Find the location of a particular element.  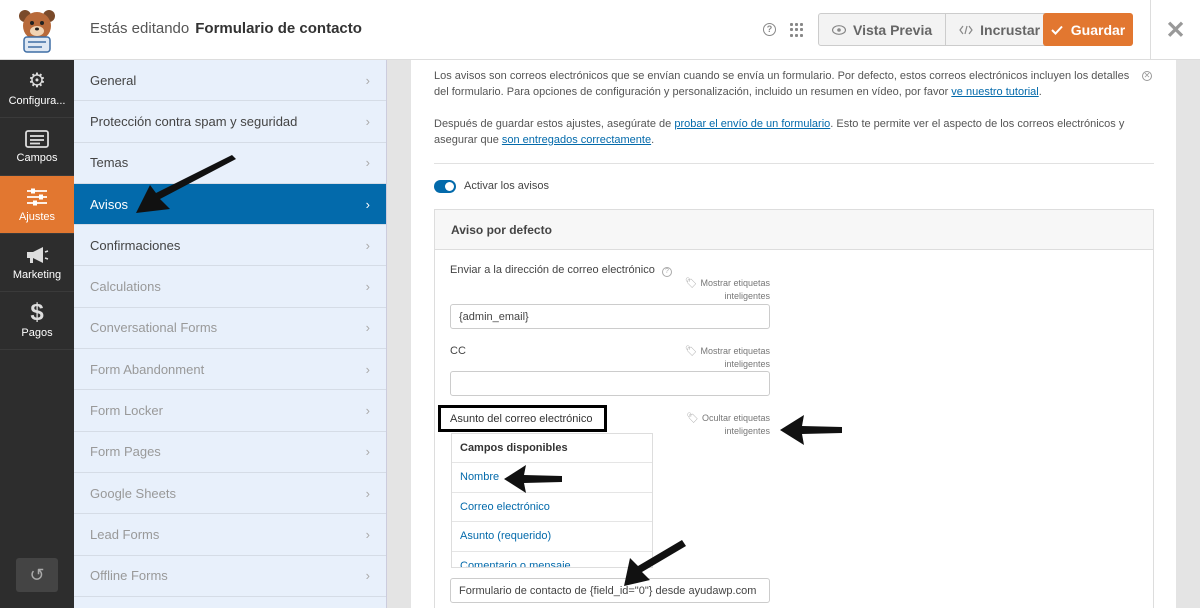

nav-label: Campos is located at coordinates (37, 157).